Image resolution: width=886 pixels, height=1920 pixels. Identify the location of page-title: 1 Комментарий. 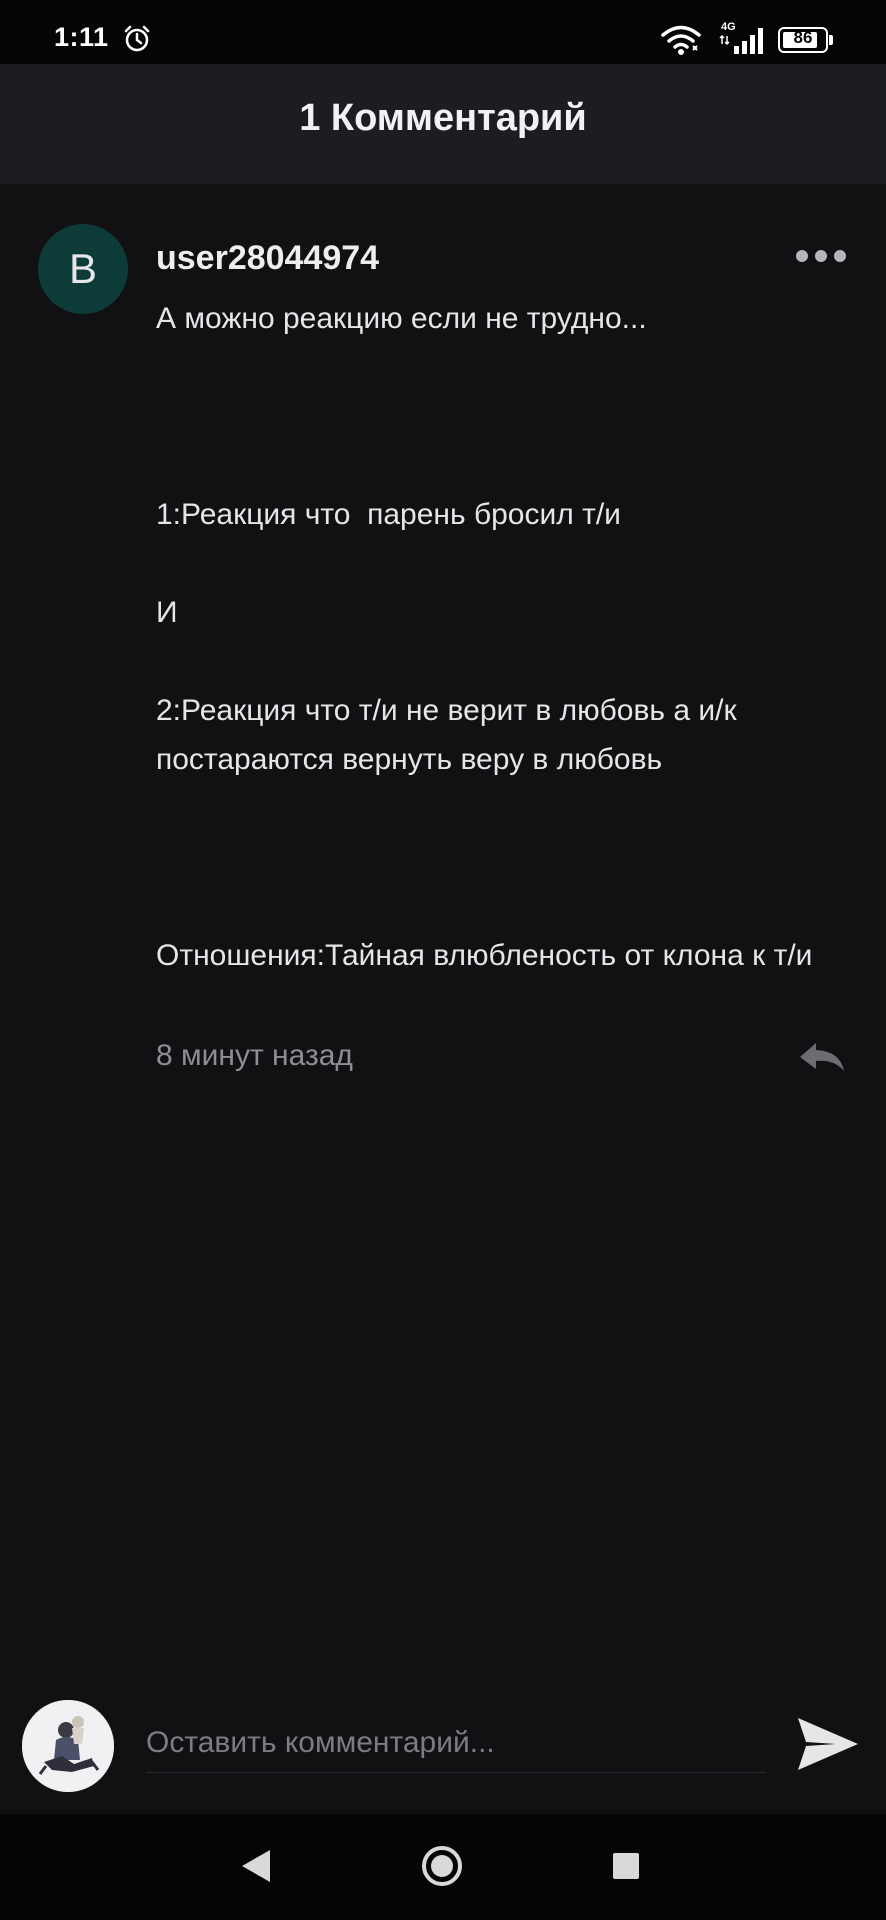
(443, 118).